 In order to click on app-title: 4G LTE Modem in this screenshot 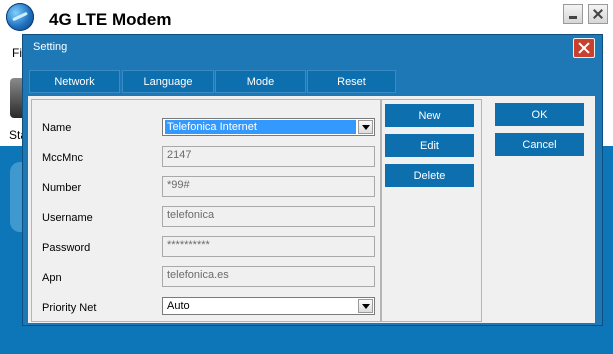, I will do `click(110, 19)`.